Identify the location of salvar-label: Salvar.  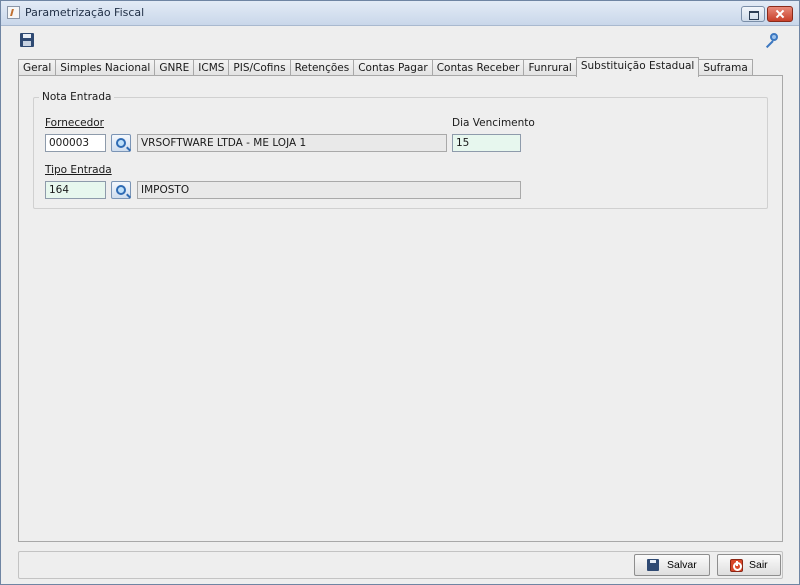
(682, 565).